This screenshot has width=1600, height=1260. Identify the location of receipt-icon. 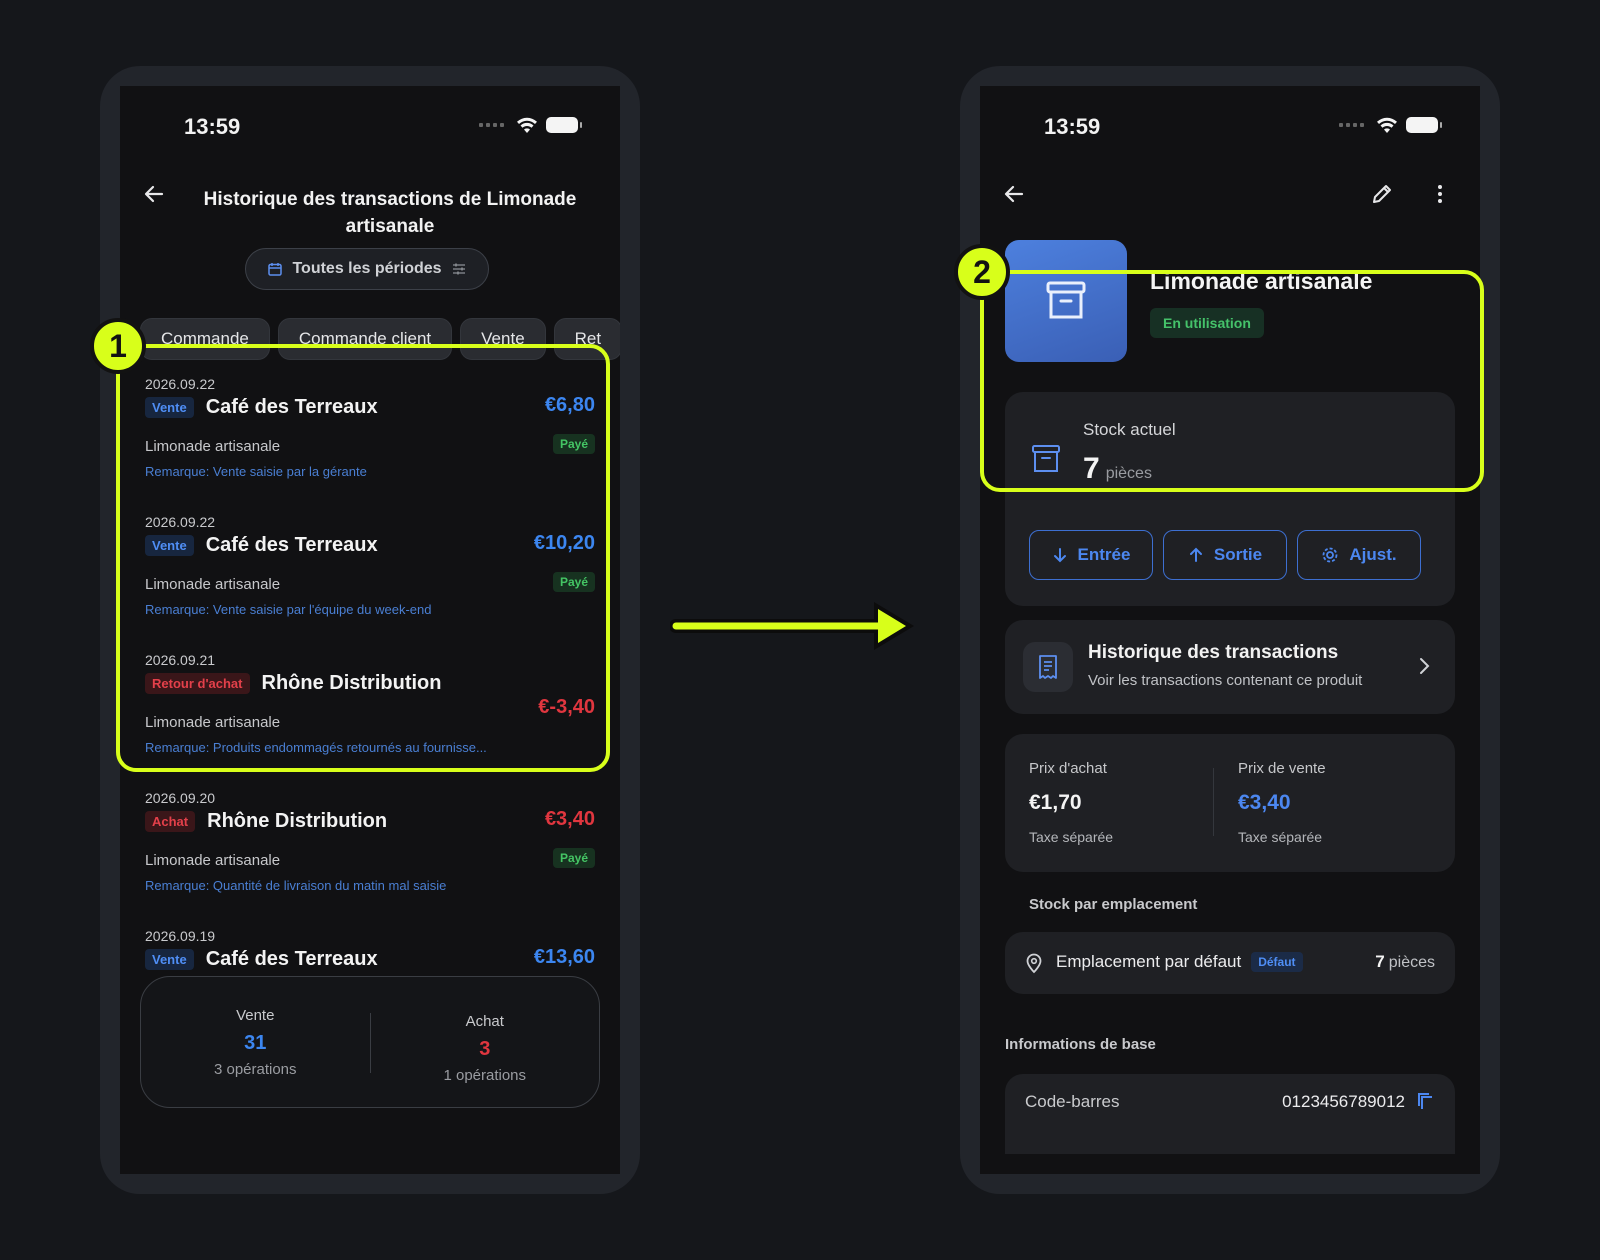
(1048, 667).